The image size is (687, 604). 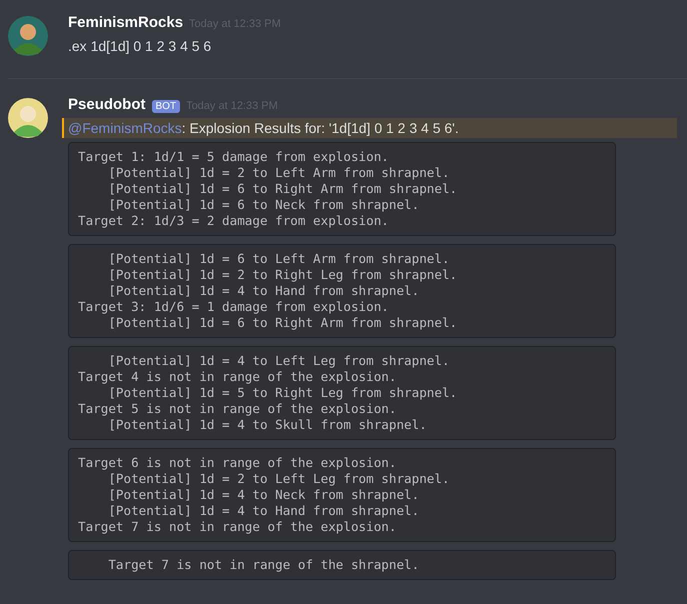 What do you see at coordinates (107, 104) in the screenshot?
I see `author-name: Pseudobot` at bounding box center [107, 104].